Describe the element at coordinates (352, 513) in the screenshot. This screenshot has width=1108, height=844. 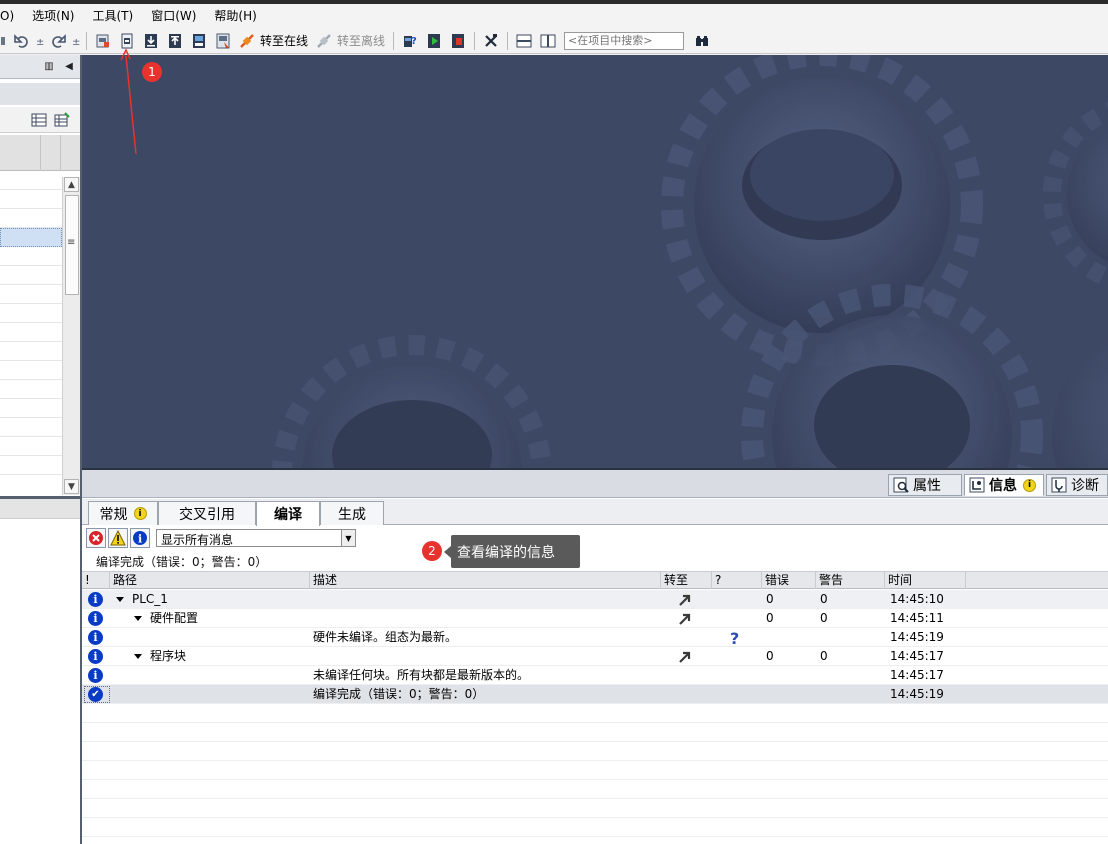
I see `subtab-generate: 生成` at that location.